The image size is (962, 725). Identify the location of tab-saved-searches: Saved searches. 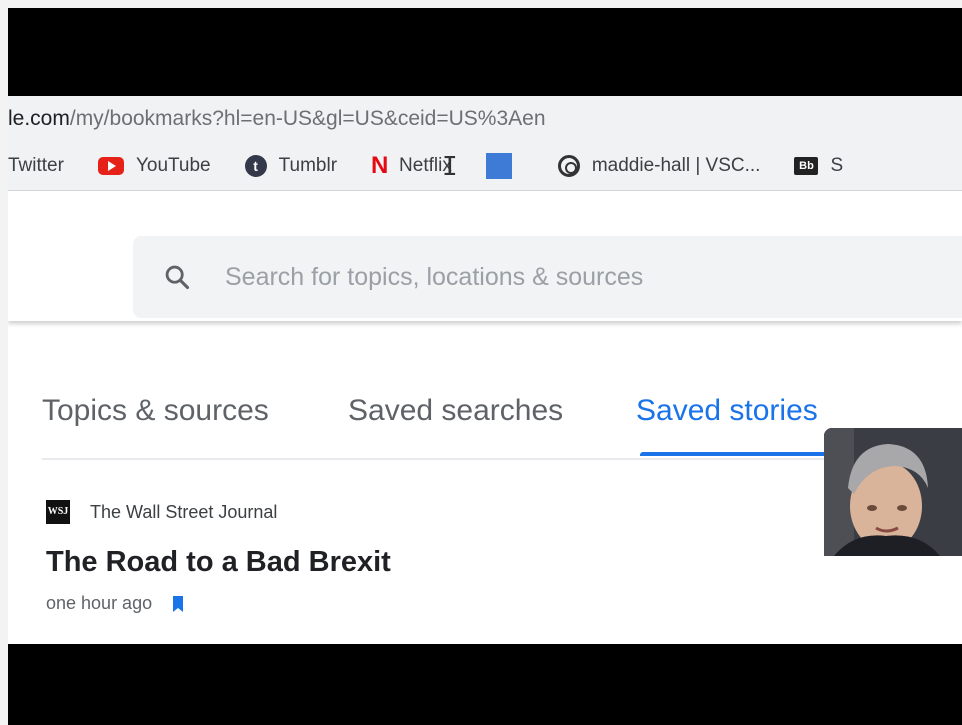
(455, 411).